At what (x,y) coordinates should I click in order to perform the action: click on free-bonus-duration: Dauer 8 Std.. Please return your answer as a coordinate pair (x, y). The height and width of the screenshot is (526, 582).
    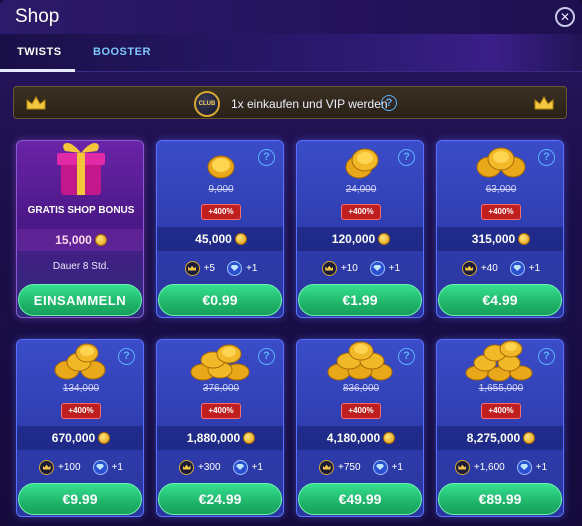
    Looking at the image, I should click on (81, 266).